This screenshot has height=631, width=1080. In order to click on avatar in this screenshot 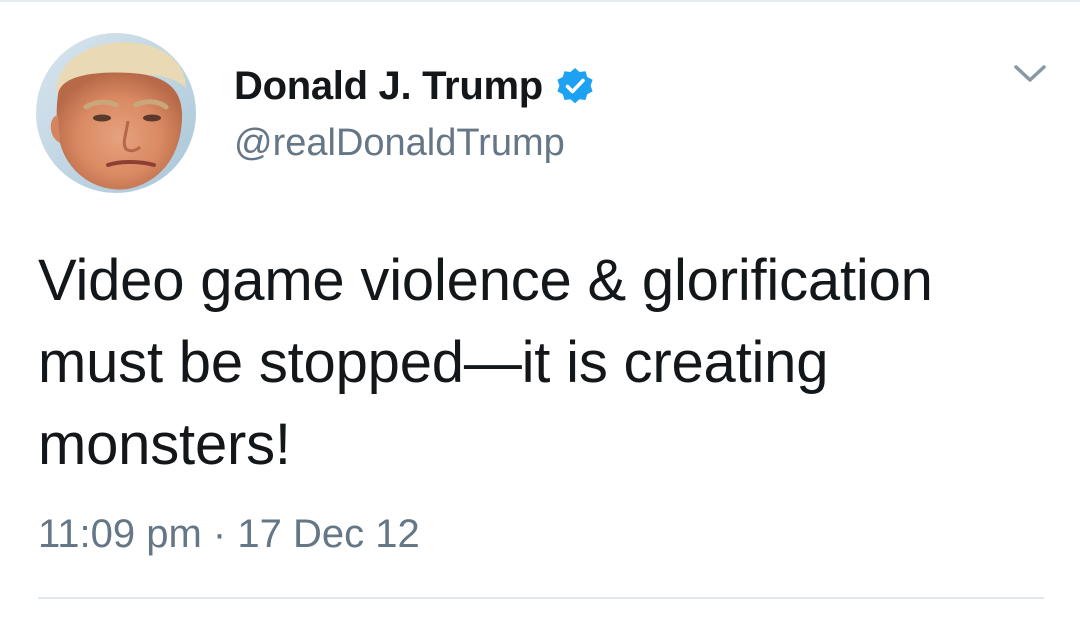, I will do `click(116, 113)`.